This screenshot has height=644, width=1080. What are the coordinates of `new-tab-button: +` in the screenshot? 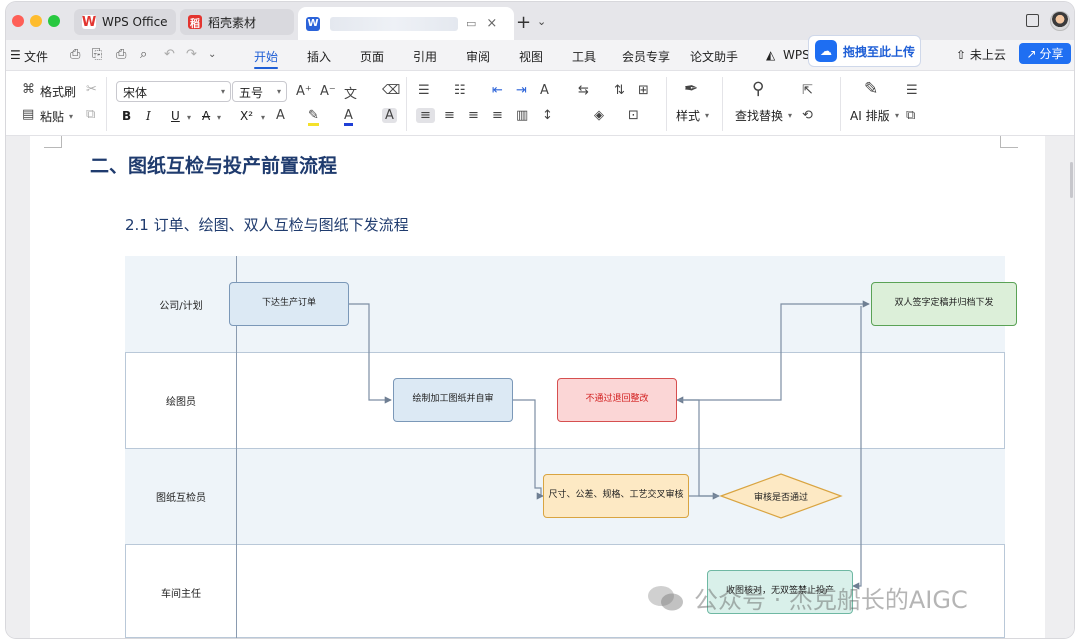 It's located at (523, 22).